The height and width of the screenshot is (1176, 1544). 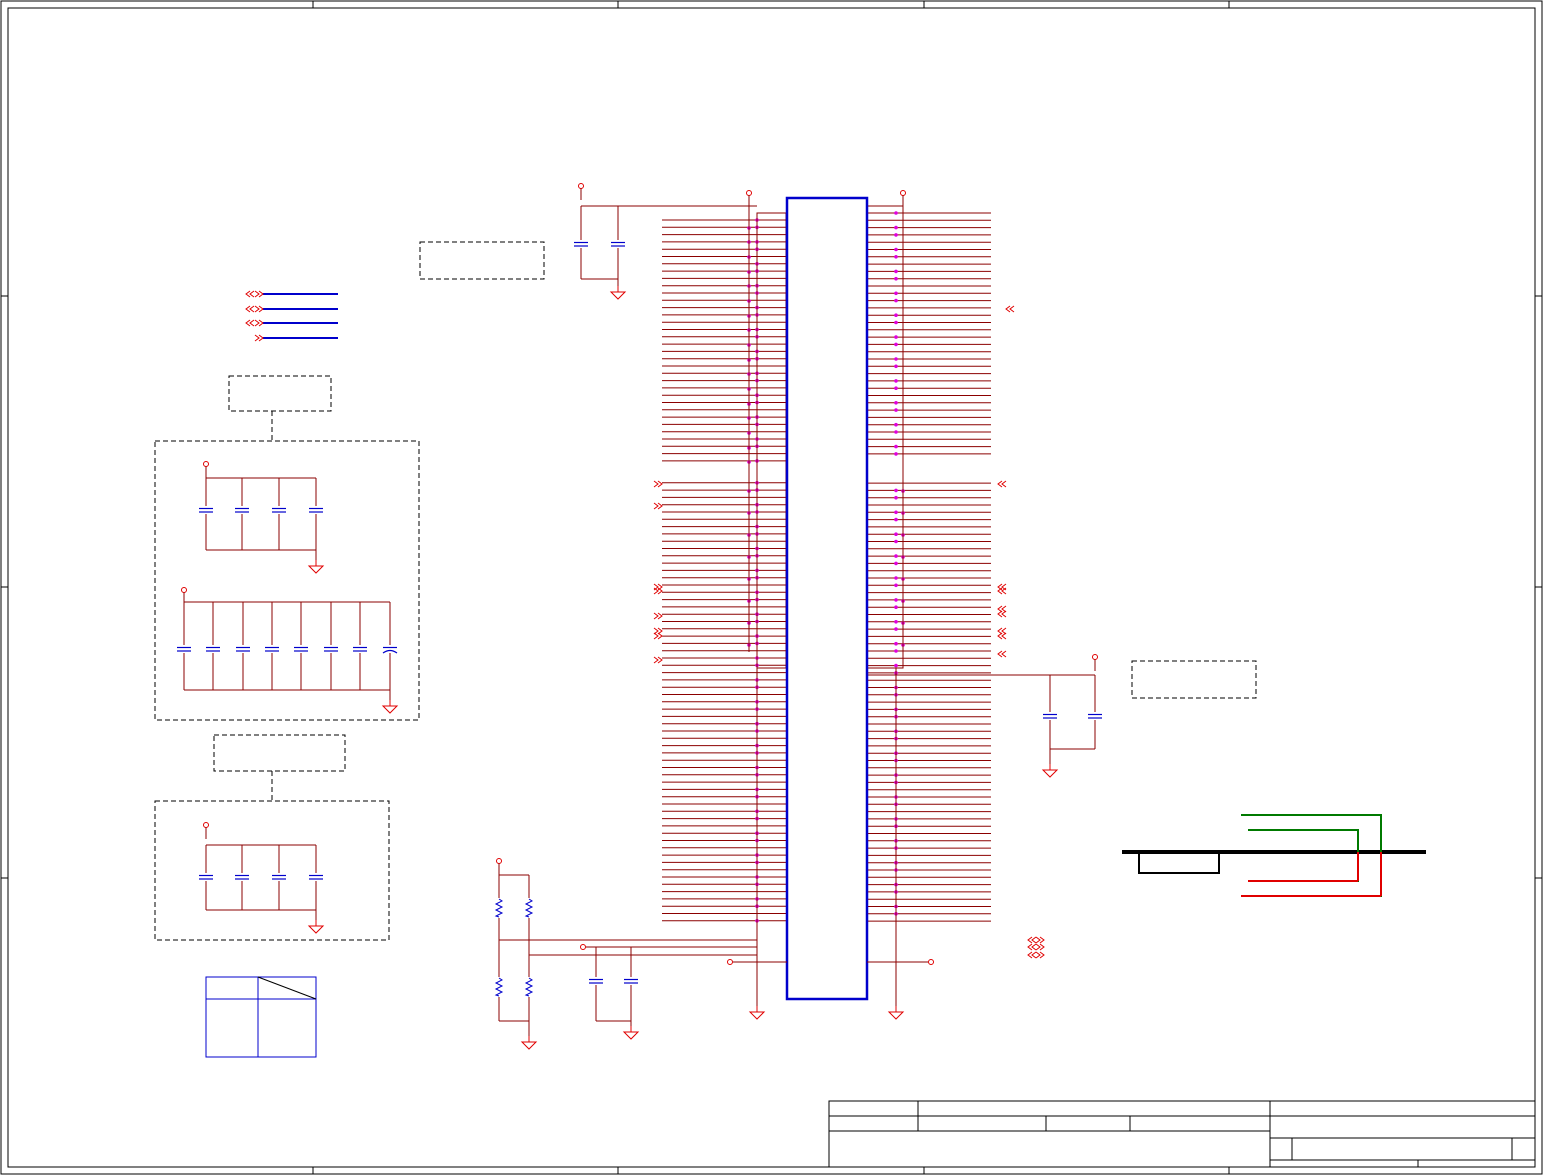 What do you see at coordinates (261, 877) in the screenshot?
I see `decoupling-group-3-caps` at bounding box center [261, 877].